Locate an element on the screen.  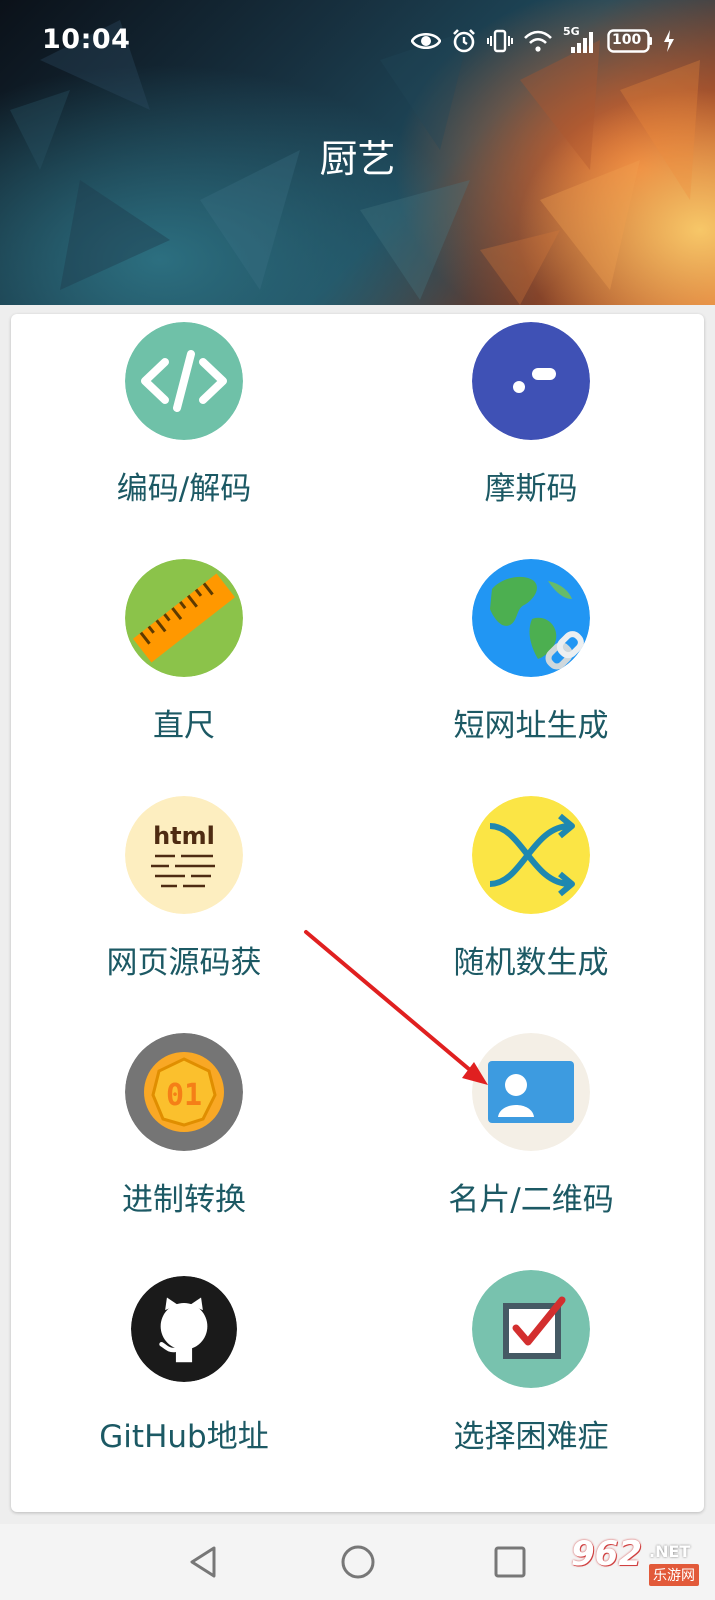
contact-card-icon is located at coordinates (531, 1092).